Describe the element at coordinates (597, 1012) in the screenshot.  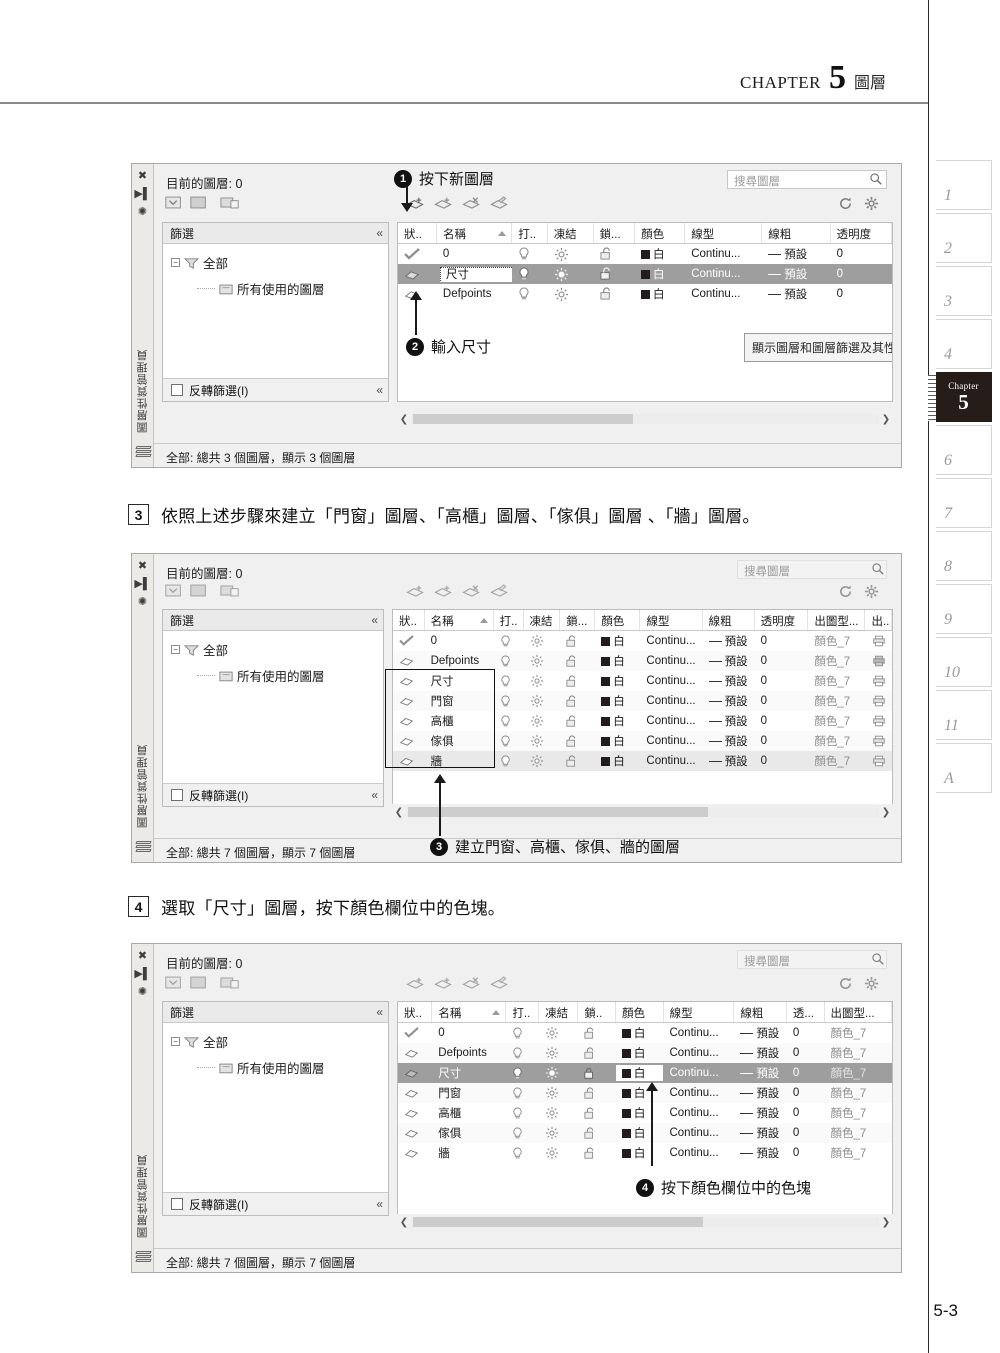
I see `col-lock: 鎖..` at that location.